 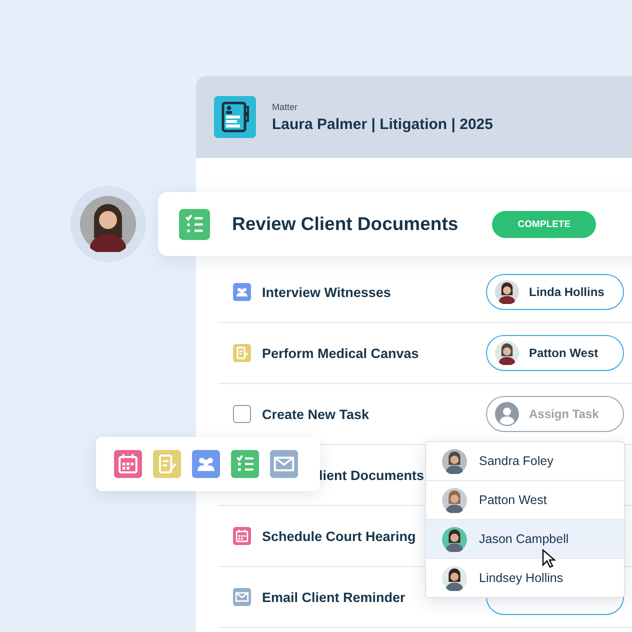 I want to click on task-title: lient Documents, so click(x=371, y=475).